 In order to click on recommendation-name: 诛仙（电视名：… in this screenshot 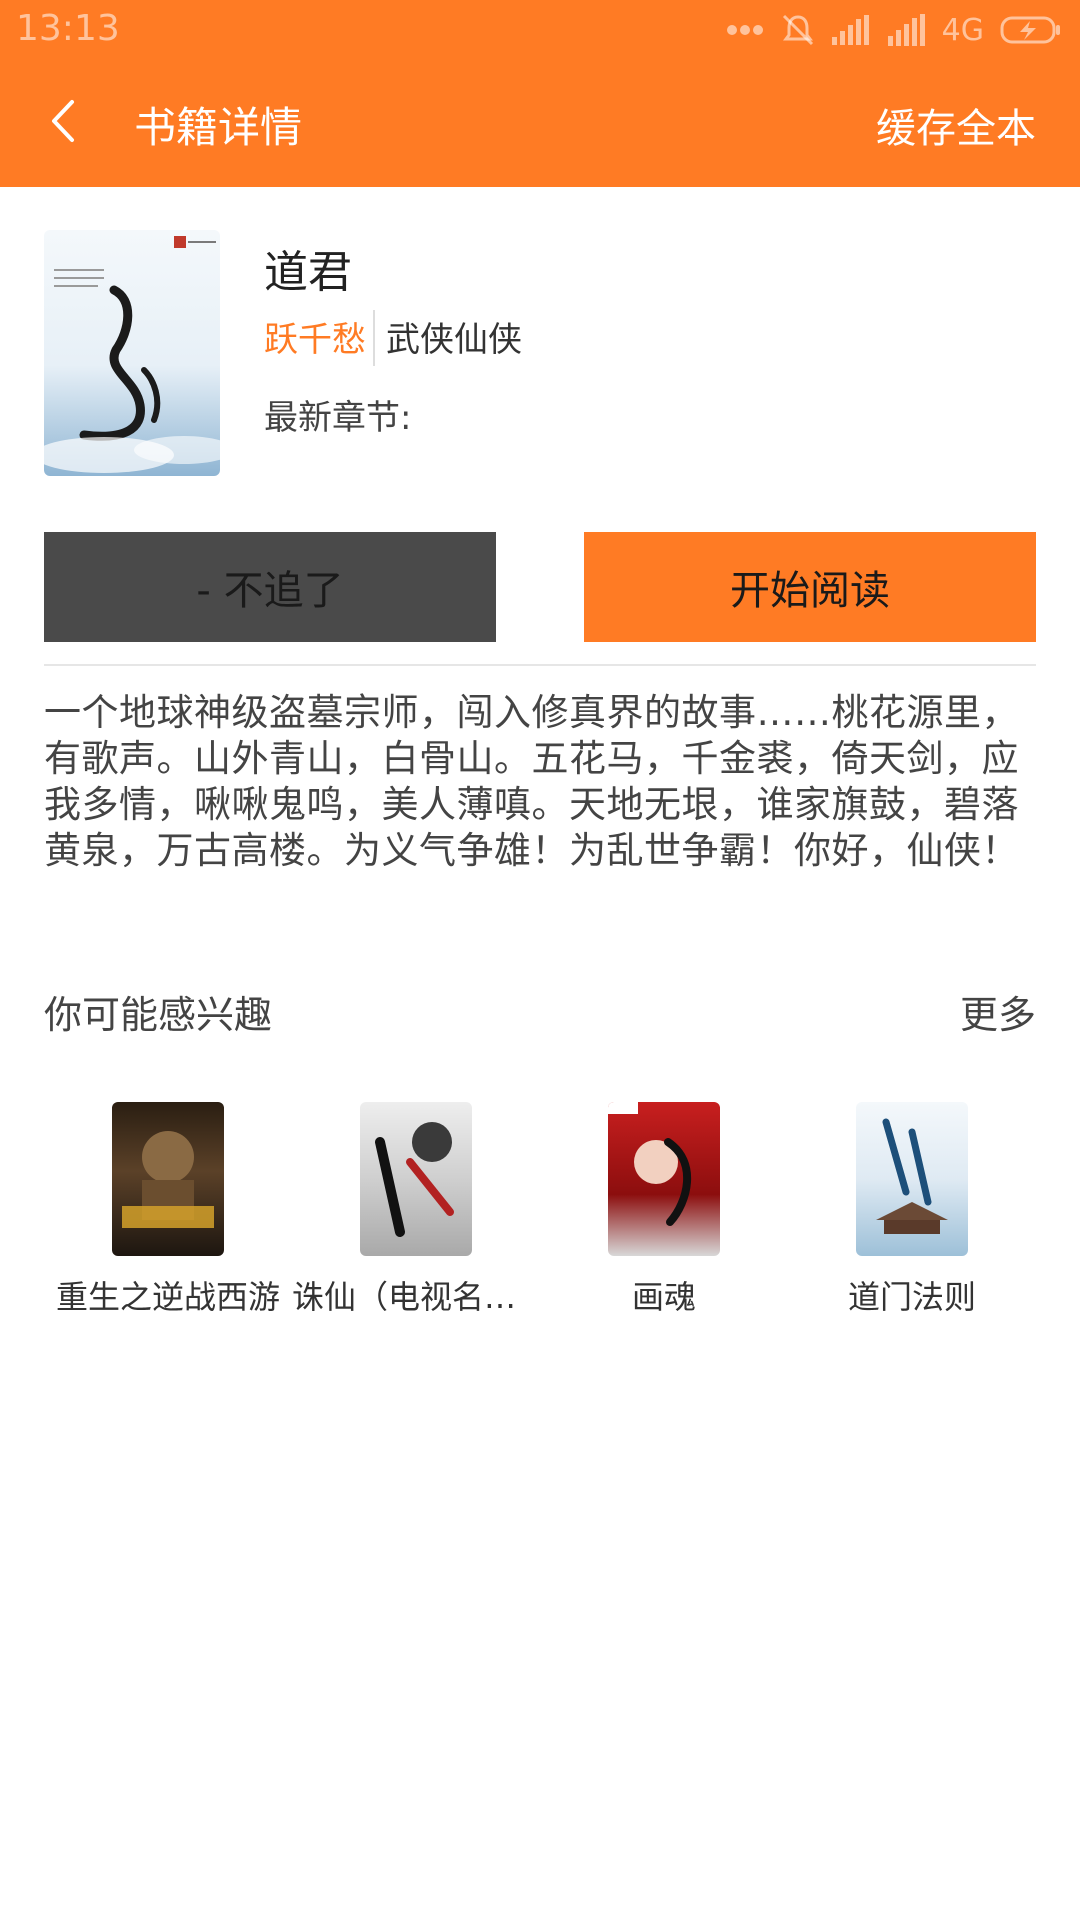, I will do `click(416, 1297)`.